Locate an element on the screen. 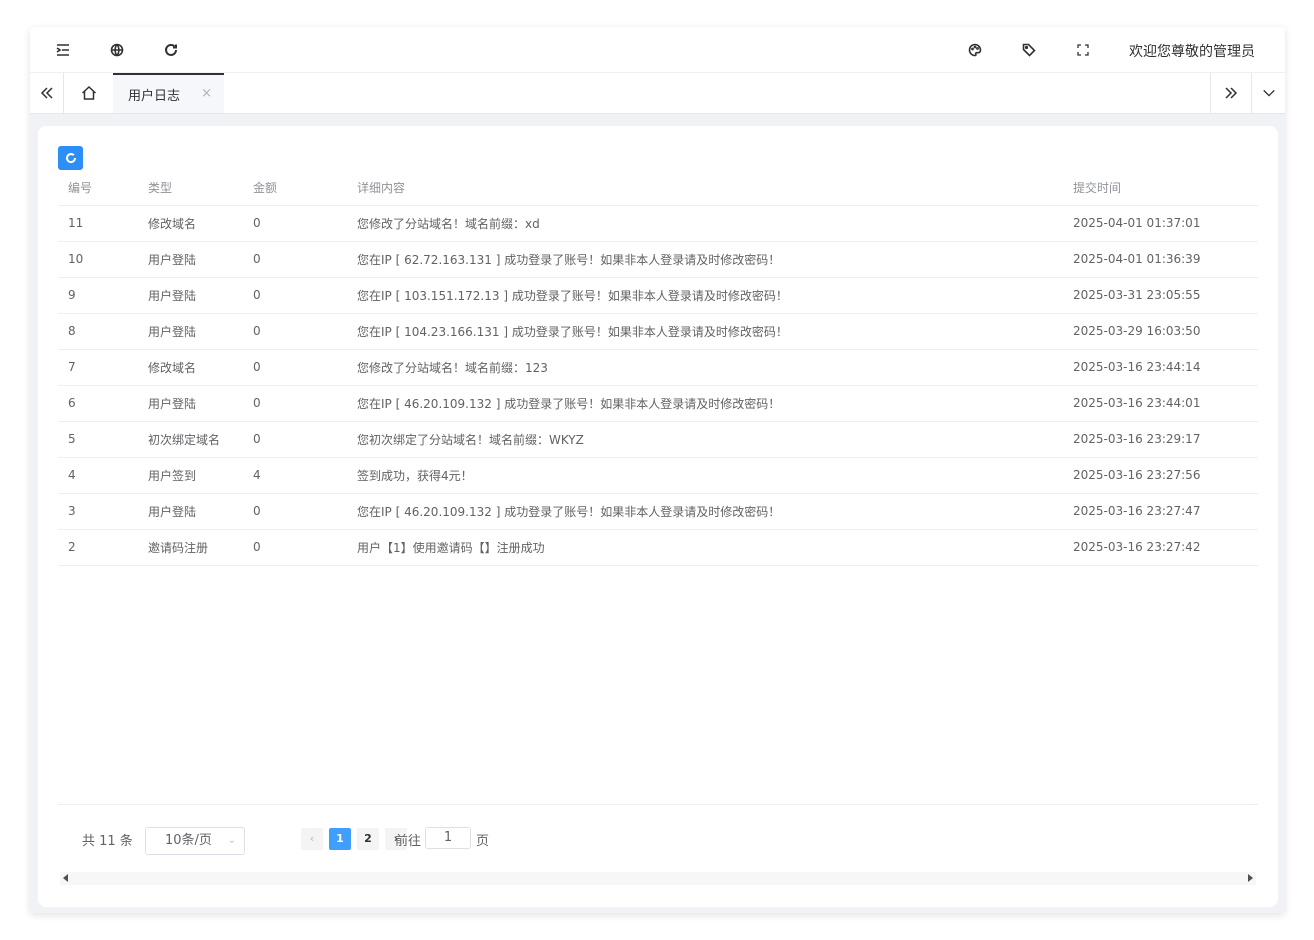  cell-time: 2025-03-16 23:44:14 is located at coordinates (1160, 367).